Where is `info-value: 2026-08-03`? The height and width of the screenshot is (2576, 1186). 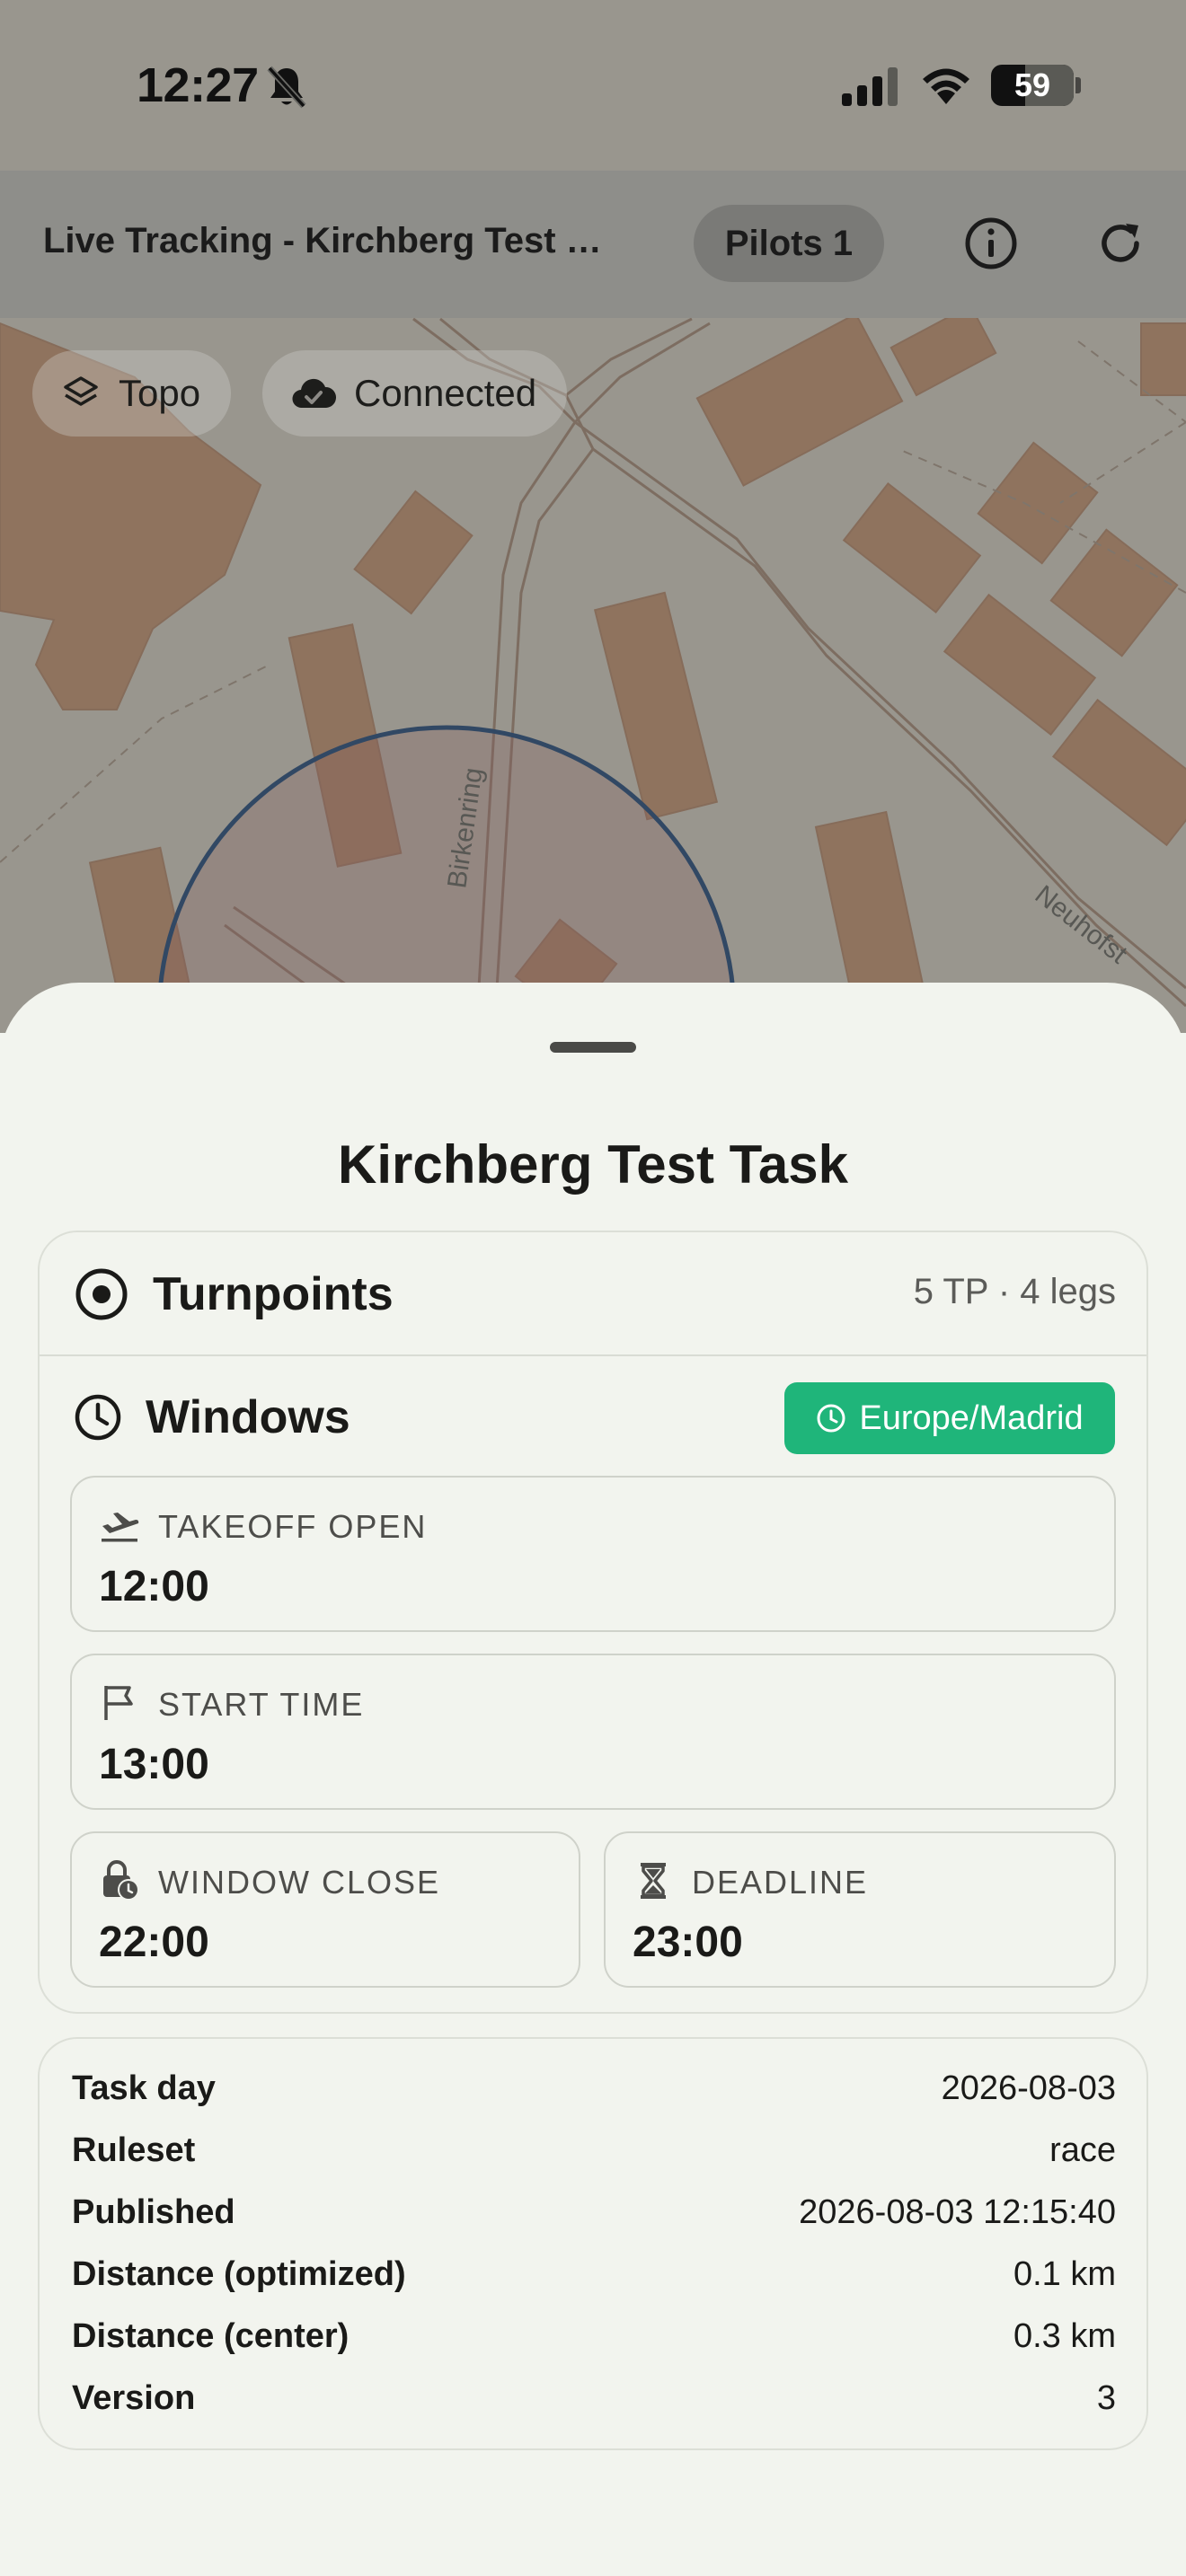
info-value: 2026-08-03 is located at coordinates (1028, 2088).